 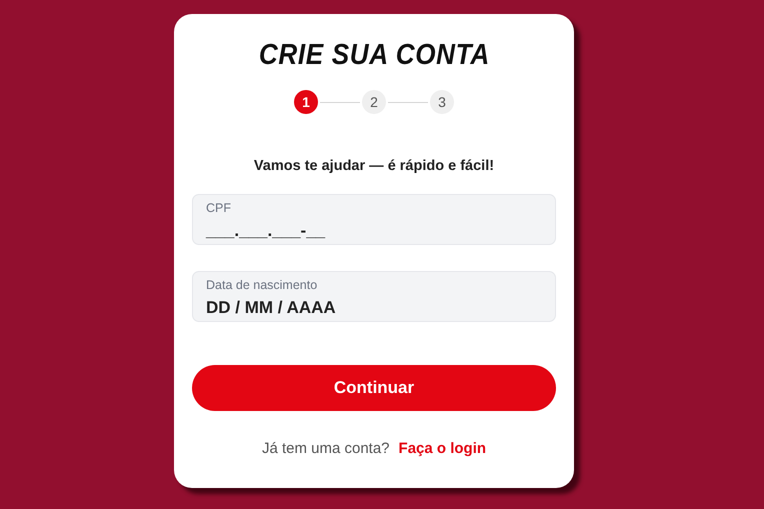 I want to click on step-indicator: 1, so click(x=306, y=102).